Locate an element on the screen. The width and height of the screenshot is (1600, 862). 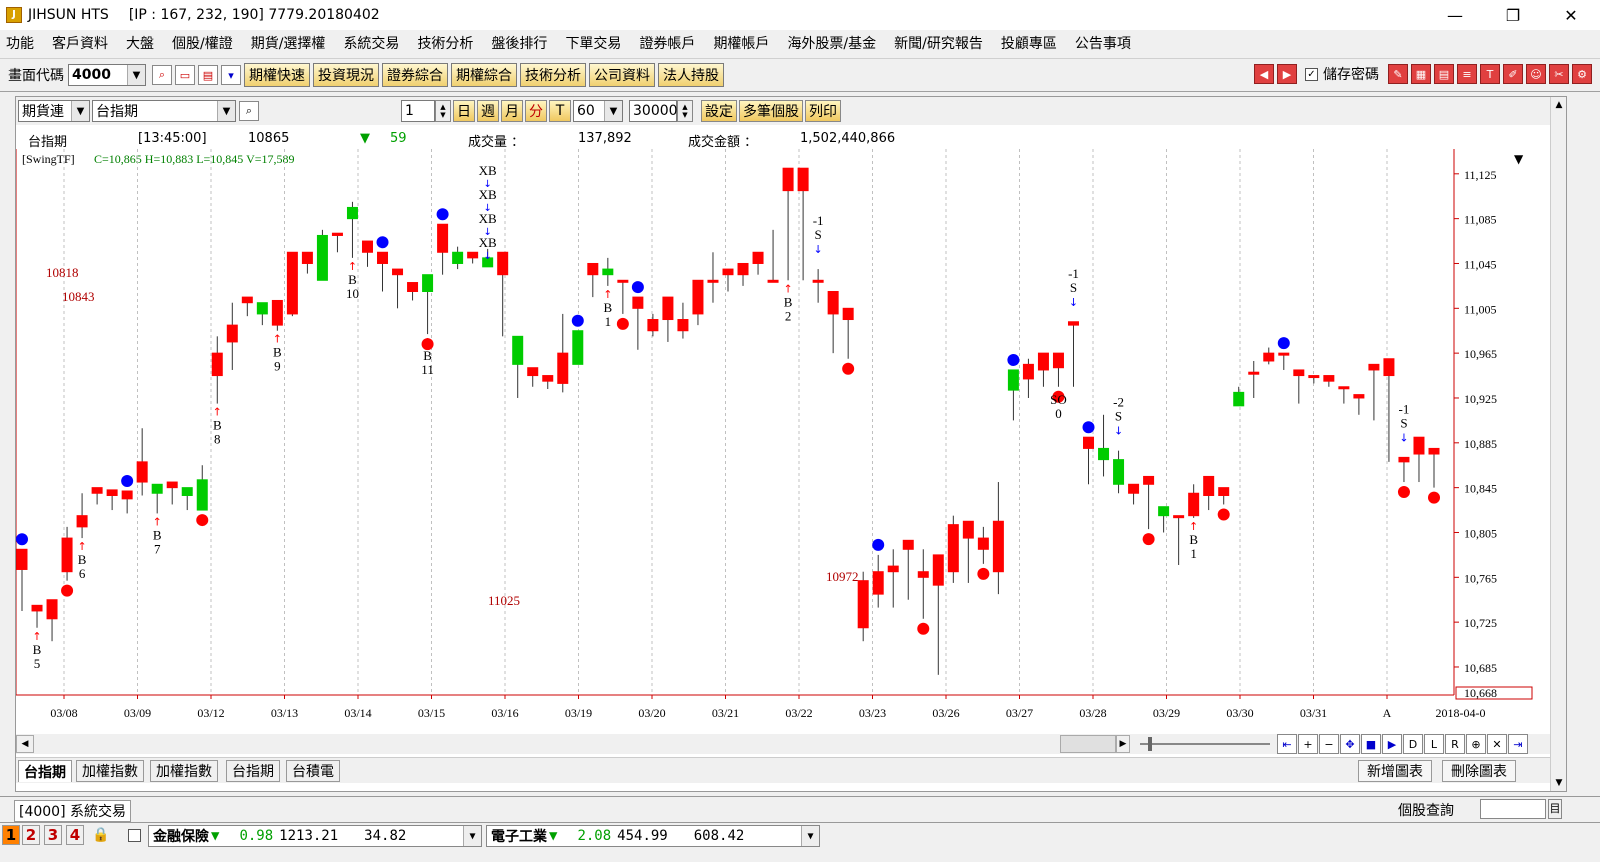
zoom-slider is located at coordinates (1205, 744).